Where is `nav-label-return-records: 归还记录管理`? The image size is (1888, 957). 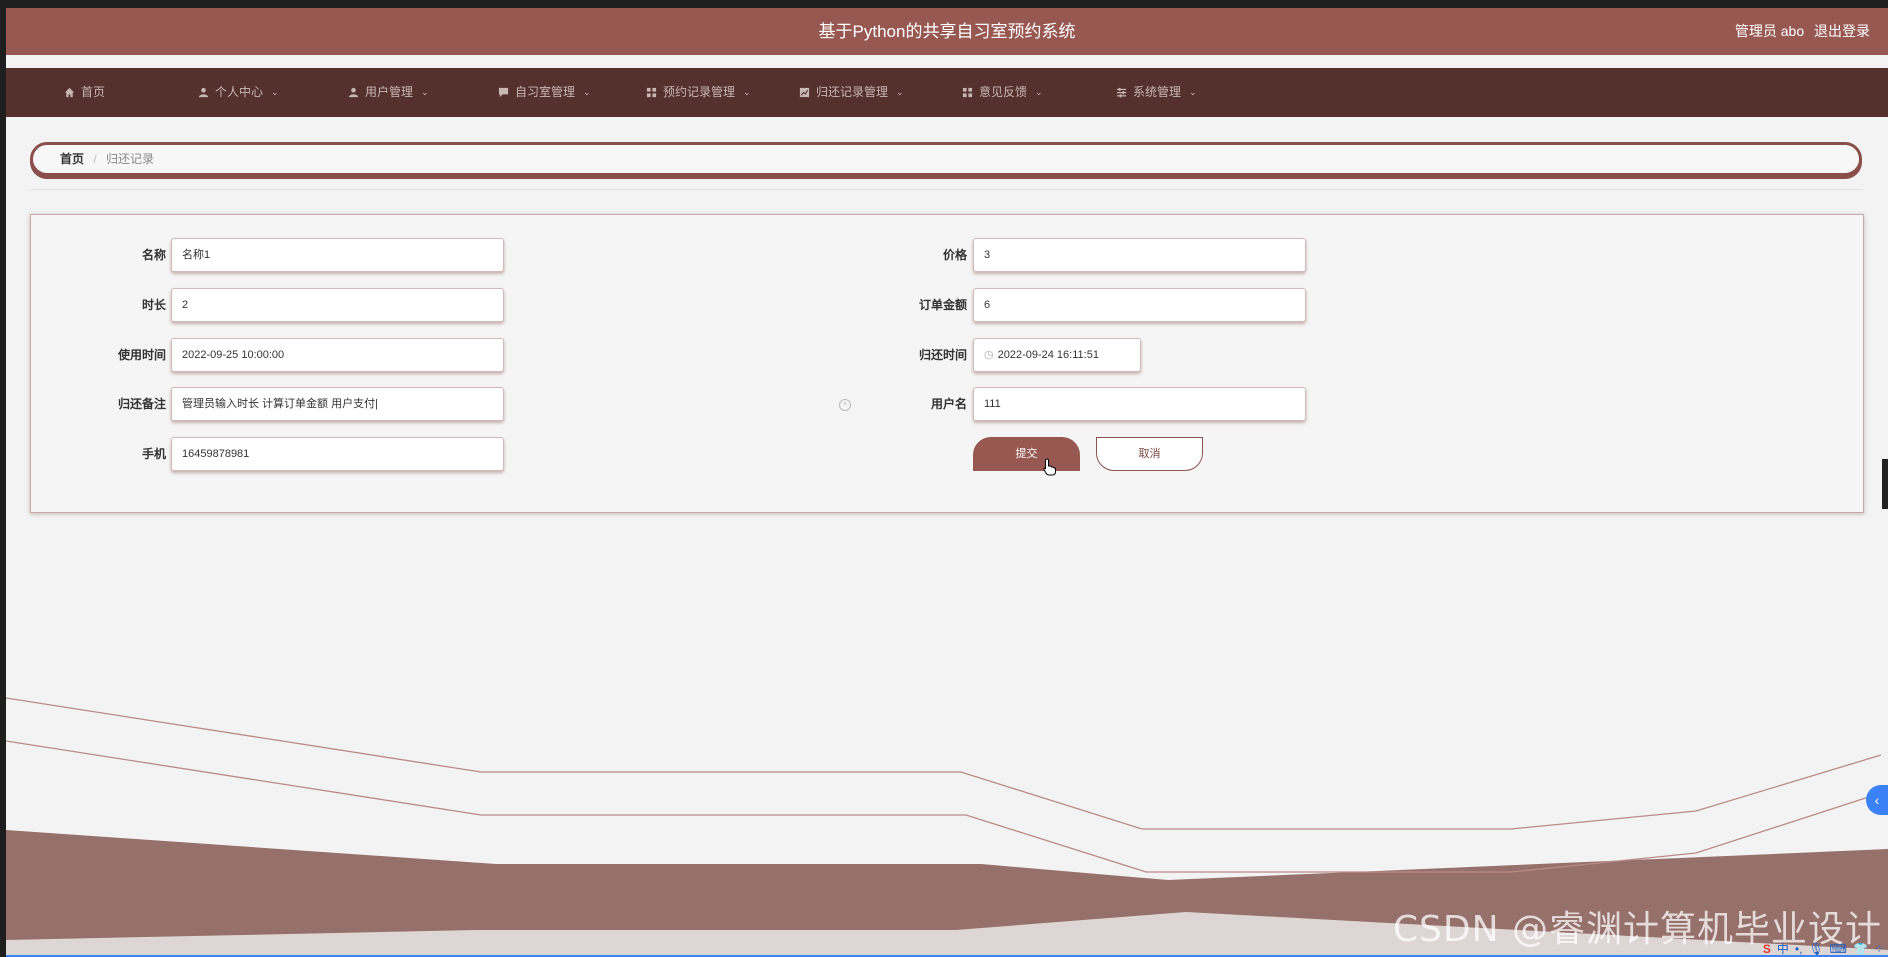 nav-label-return-records: 归还记录管理 is located at coordinates (852, 92).